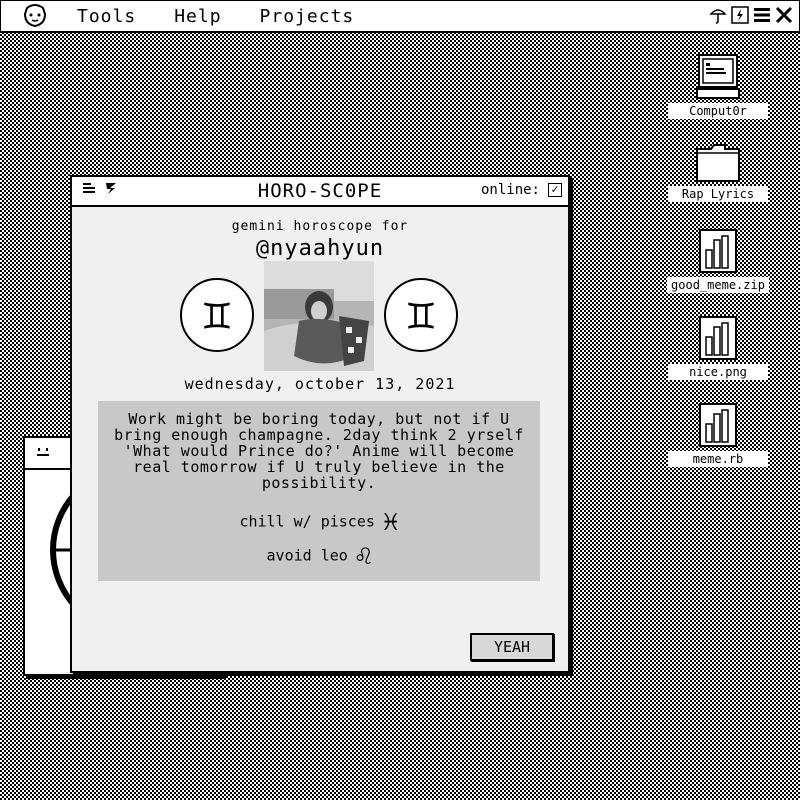  I want to click on desktop-icon-label: good_meme.zip, so click(718, 285).